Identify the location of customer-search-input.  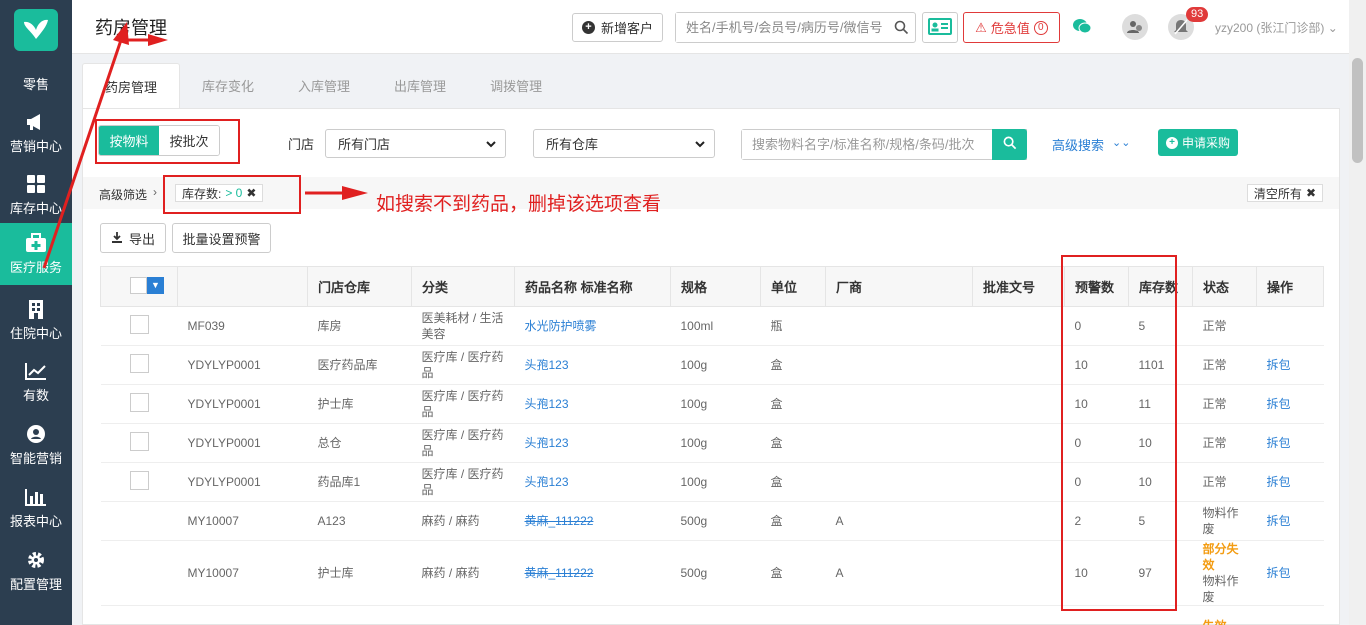
(781, 27).